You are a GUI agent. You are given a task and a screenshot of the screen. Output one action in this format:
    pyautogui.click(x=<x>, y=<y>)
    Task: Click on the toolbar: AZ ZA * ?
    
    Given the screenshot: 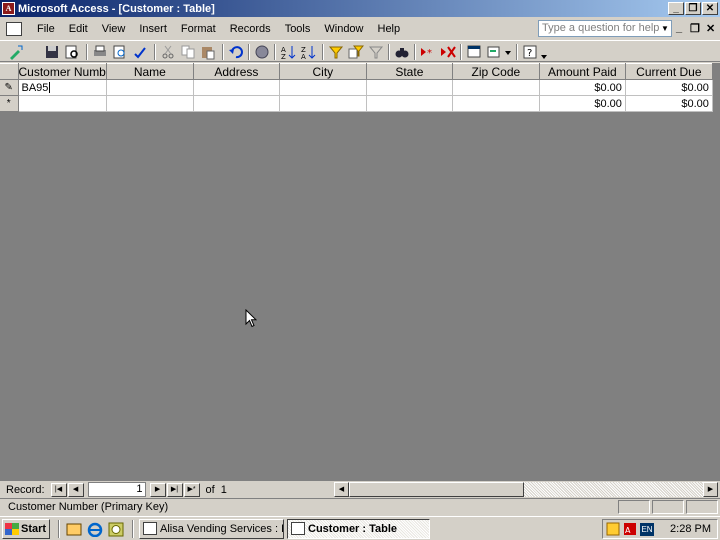 What is the action you would take?
    pyautogui.click(x=360, y=51)
    